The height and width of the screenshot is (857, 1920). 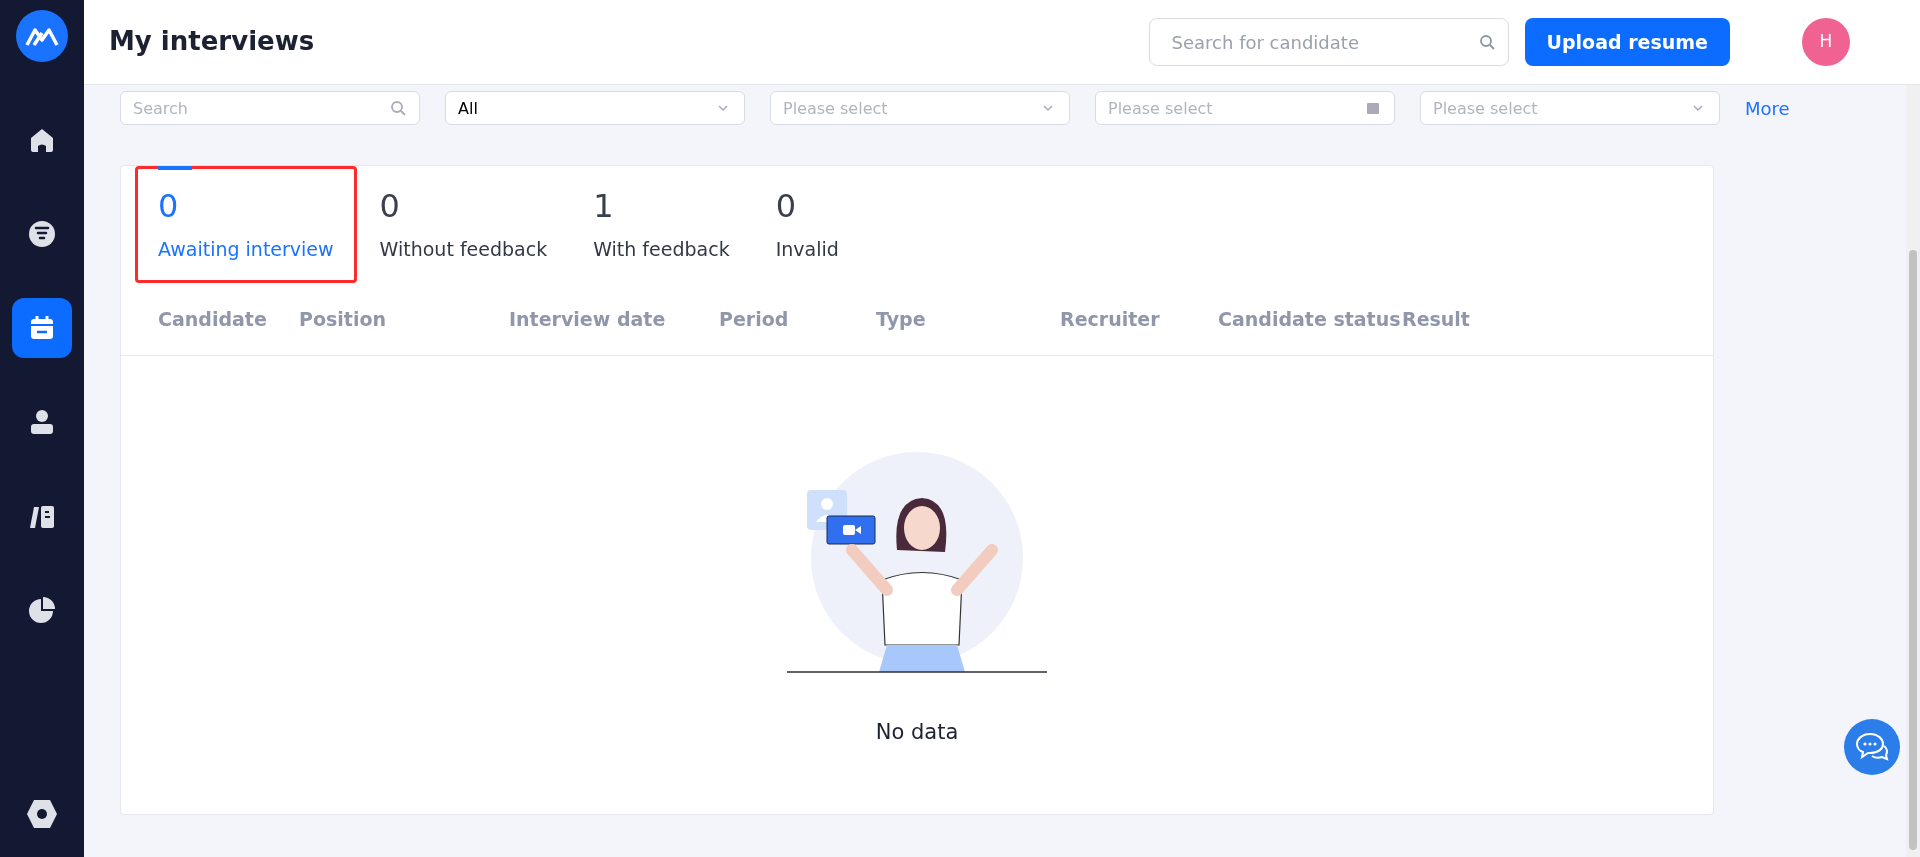 What do you see at coordinates (212, 42) in the screenshot?
I see `page-title: My interviews` at bounding box center [212, 42].